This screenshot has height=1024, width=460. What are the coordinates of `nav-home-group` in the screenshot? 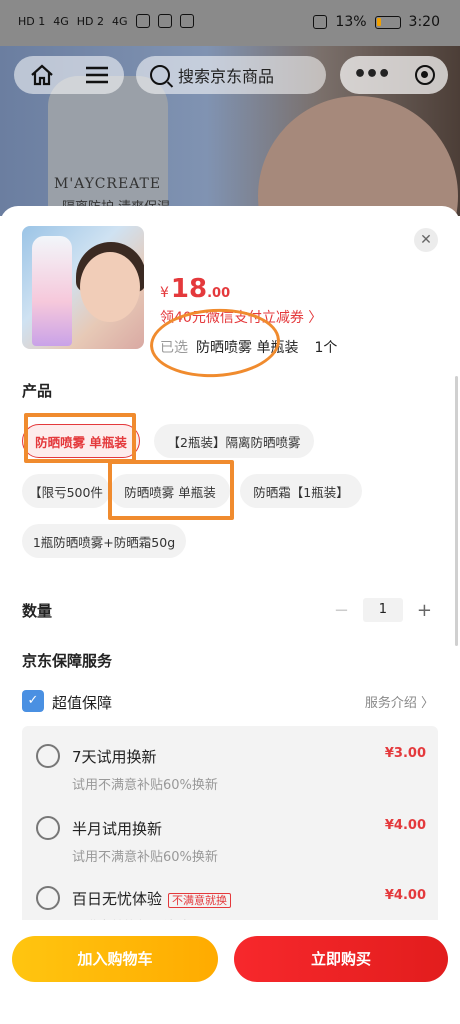 It's located at (69, 75).